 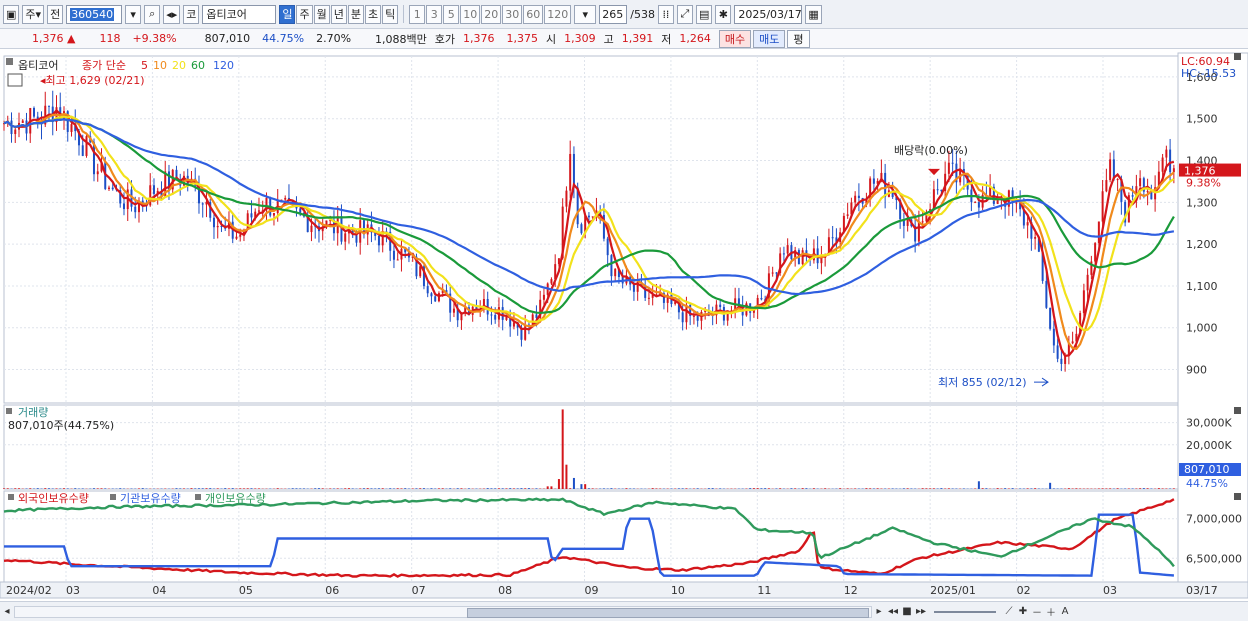 I want to click on code-dropdown-icon: ▾, so click(x=133, y=14).